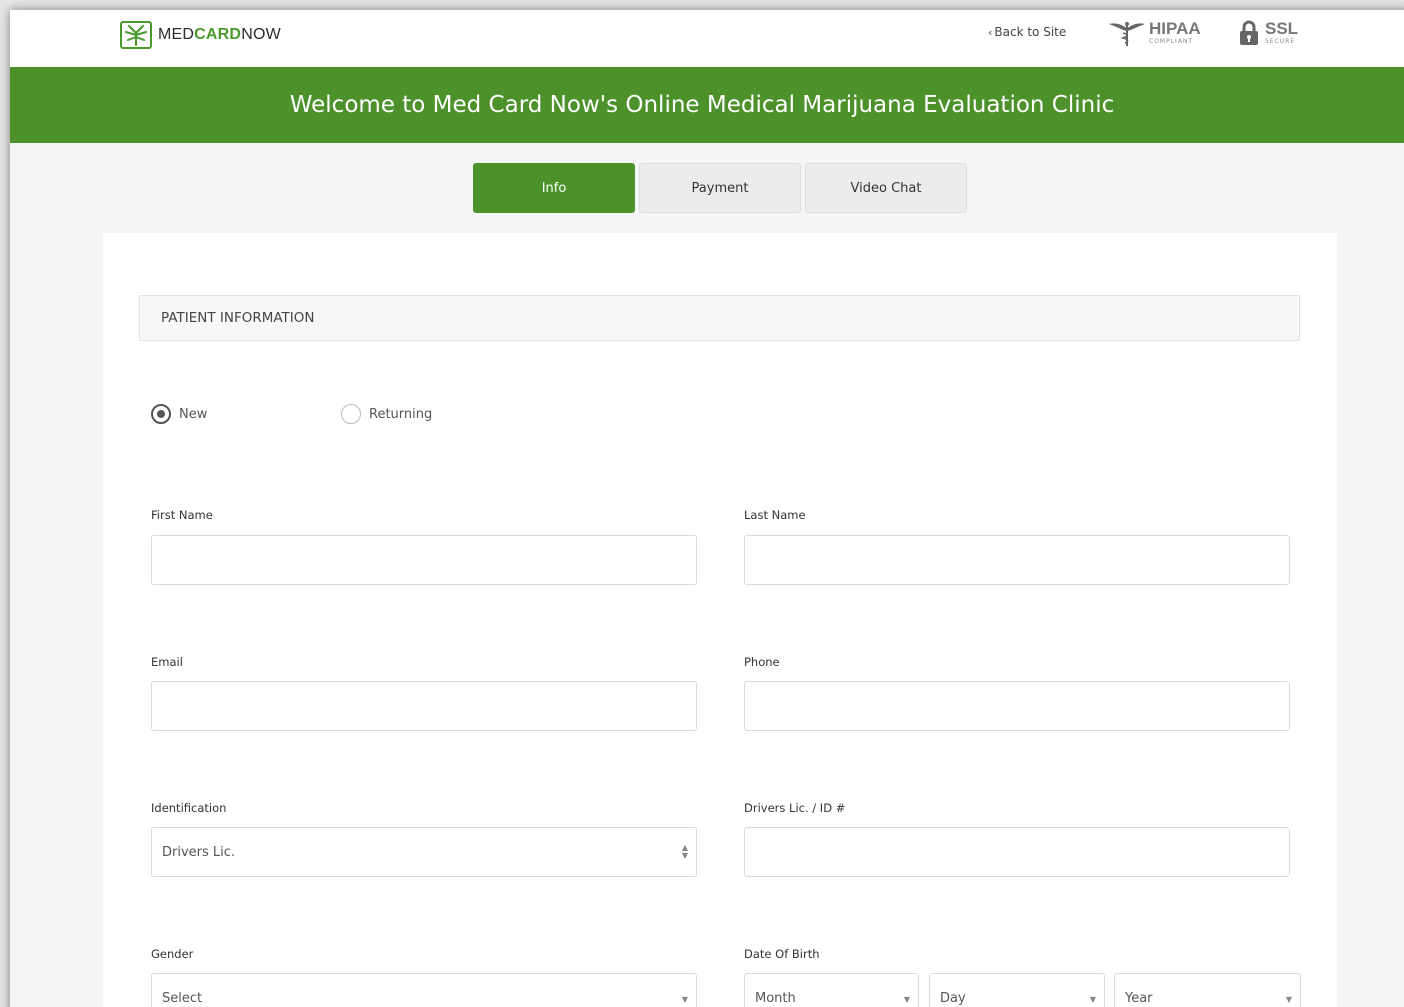  I want to click on ssl-label: SSL, so click(1282, 28).